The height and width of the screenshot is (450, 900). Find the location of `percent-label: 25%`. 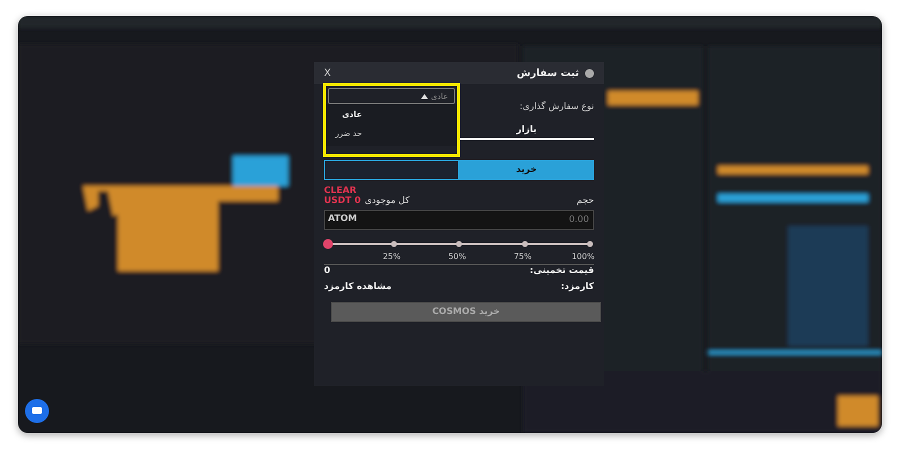

percent-label: 25% is located at coordinates (391, 256).